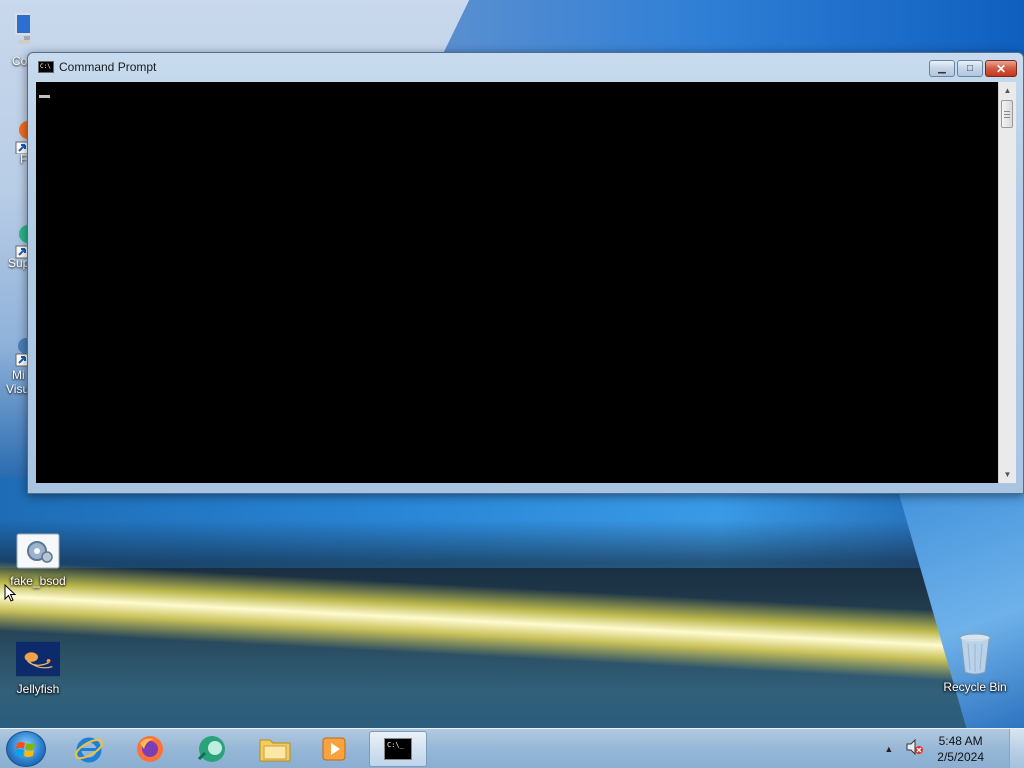 Image resolution: width=1024 pixels, height=768 pixels. I want to click on show-desktop-button, so click(1016, 748).